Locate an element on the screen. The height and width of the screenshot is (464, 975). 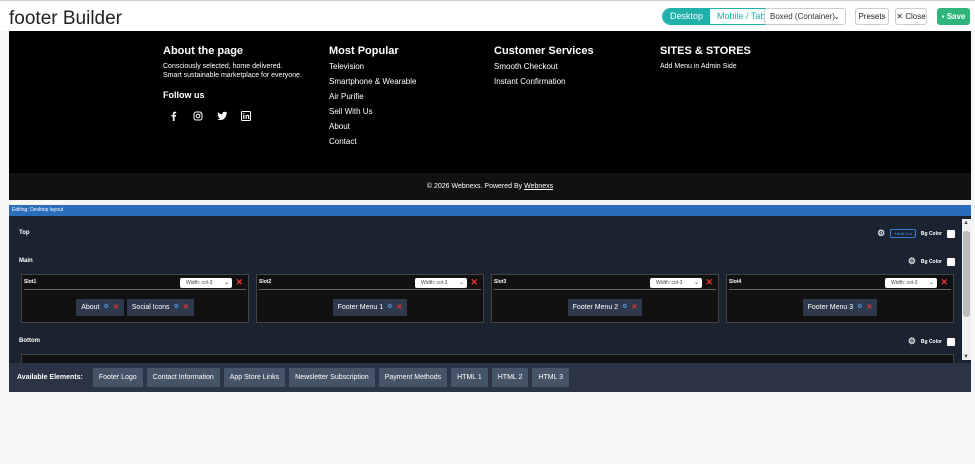
available-element: HTML 2 is located at coordinates (510, 377).